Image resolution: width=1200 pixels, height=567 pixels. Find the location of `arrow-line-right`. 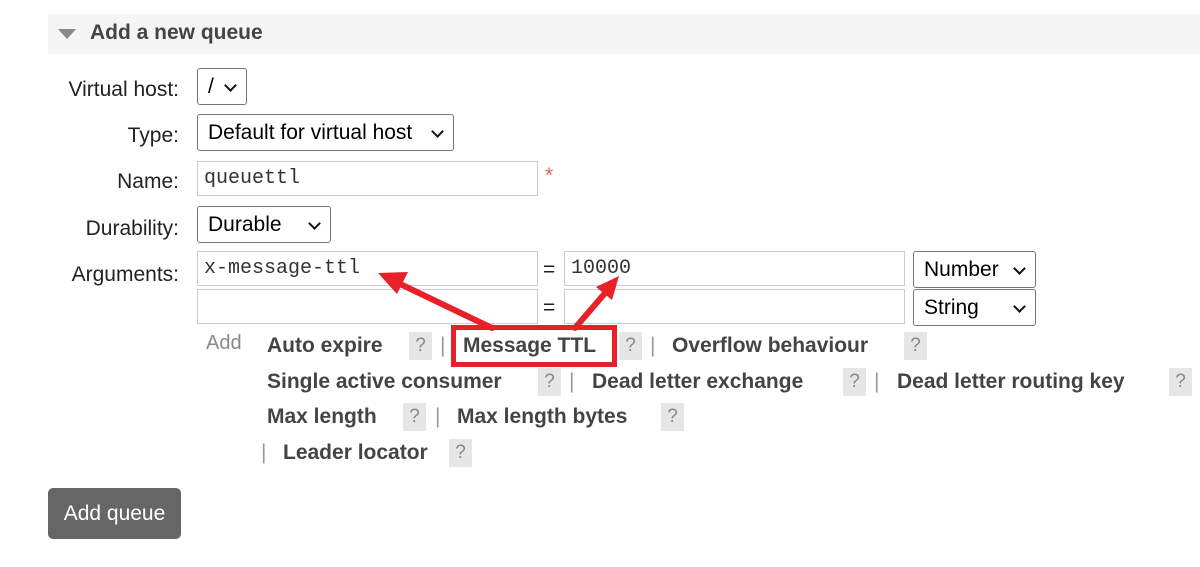

arrow-line-right is located at coordinates (590, 310).